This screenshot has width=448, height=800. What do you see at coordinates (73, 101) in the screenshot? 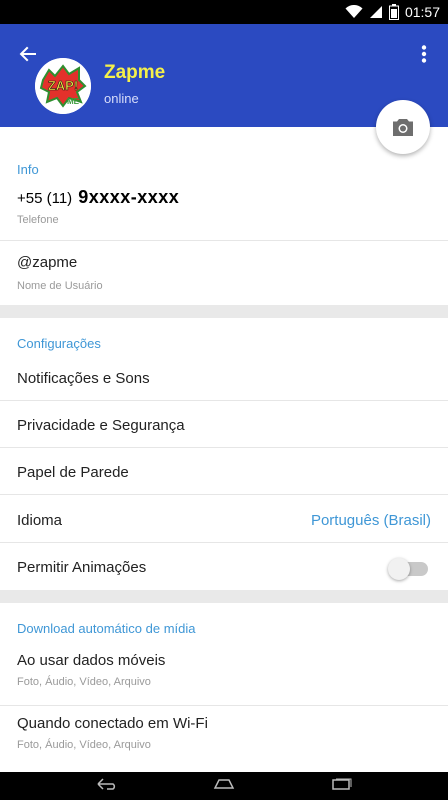
I see `svg-text: ME` at bounding box center [73, 101].